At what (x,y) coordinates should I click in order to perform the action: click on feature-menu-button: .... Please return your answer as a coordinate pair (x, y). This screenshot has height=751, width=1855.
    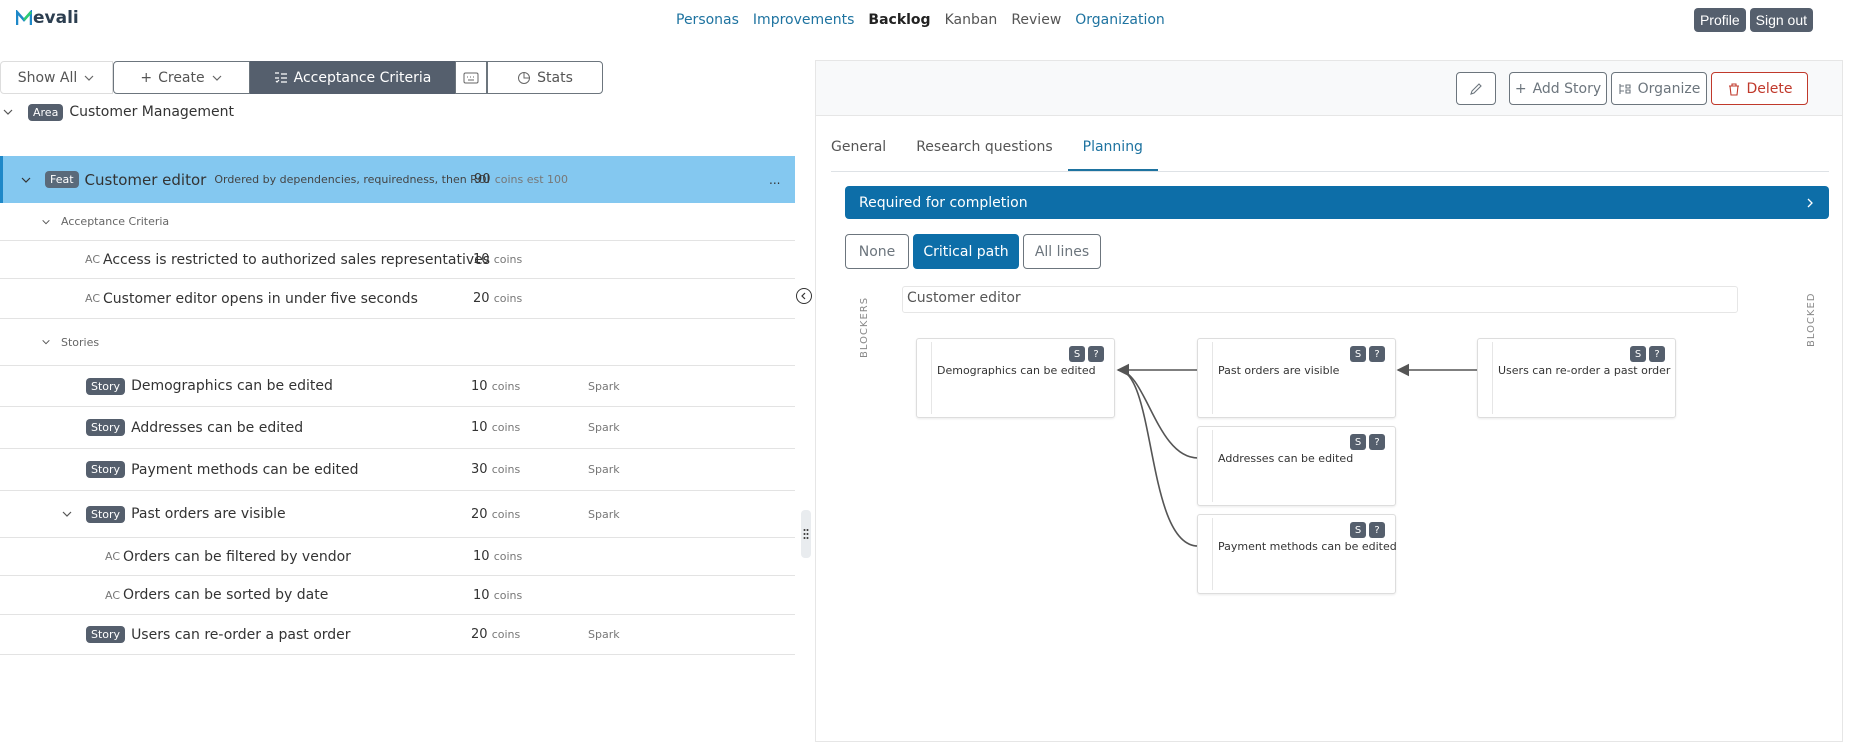
    Looking at the image, I should click on (774, 180).